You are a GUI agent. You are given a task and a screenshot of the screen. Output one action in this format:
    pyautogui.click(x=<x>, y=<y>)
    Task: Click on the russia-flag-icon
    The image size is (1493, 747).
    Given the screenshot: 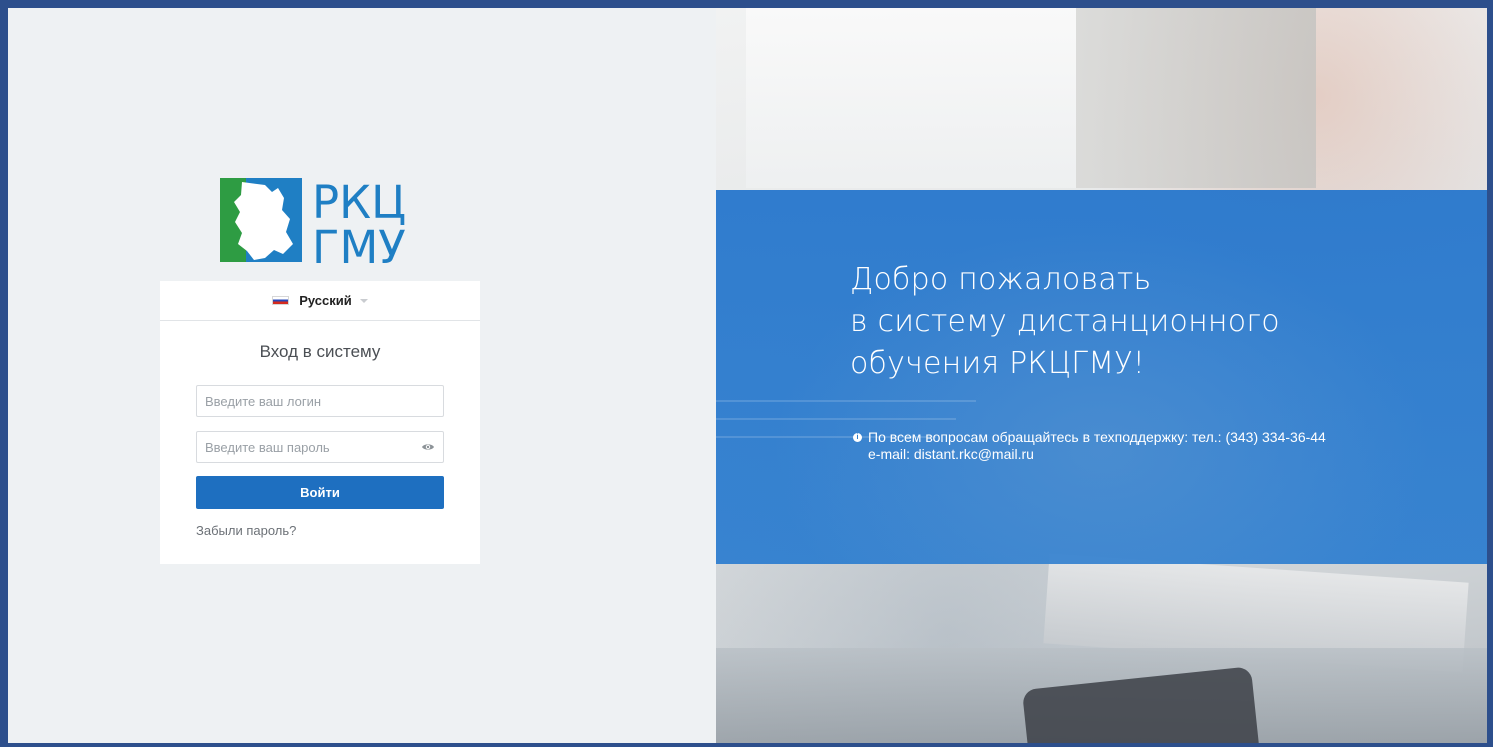 What is the action you would take?
    pyautogui.click(x=281, y=300)
    